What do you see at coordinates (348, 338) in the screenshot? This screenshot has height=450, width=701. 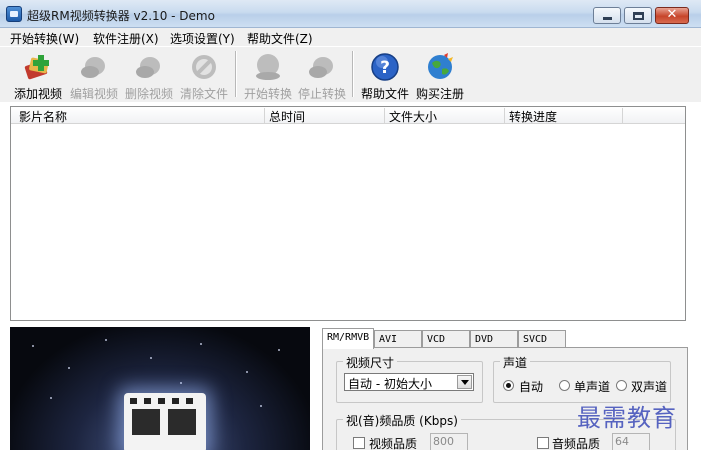 I see `tab-rm-rmvb: RM/RMVB` at bounding box center [348, 338].